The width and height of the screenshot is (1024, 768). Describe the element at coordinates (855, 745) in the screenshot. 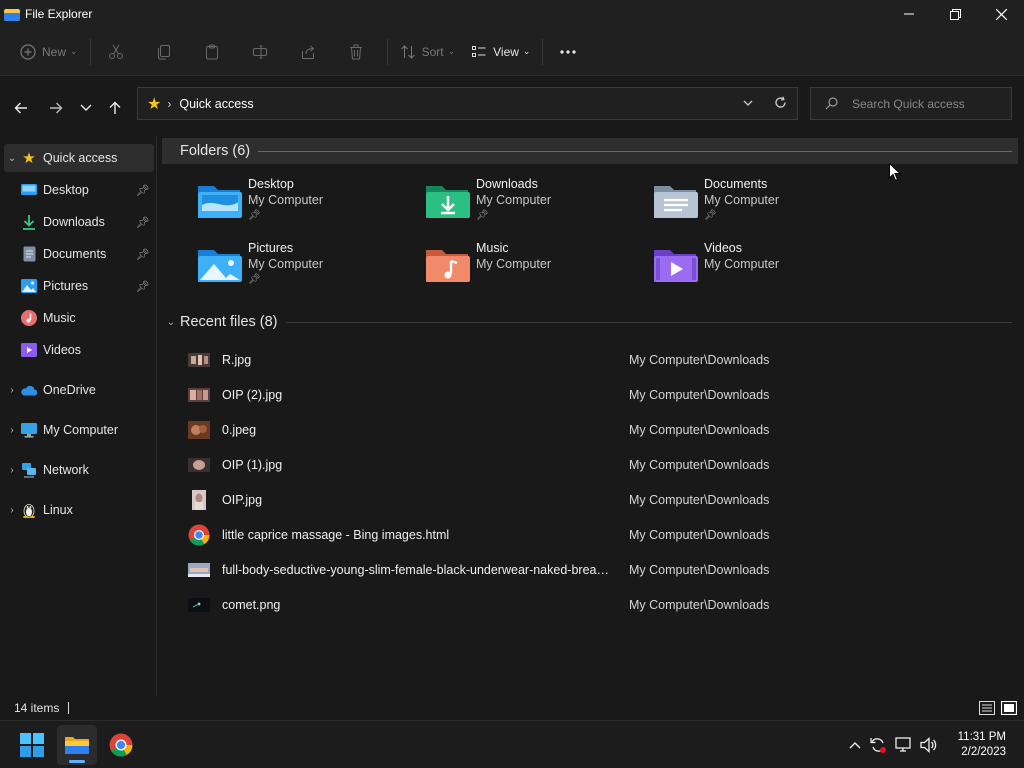

I see `show-hidden-icons-button` at that location.